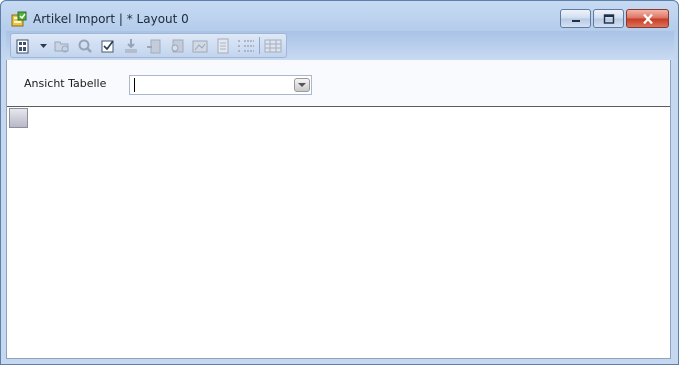 Image resolution: width=679 pixels, height=365 pixels. Describe the element at coordinates (340, 45) in the screenshot. I see `toolbar-strip` at that location.